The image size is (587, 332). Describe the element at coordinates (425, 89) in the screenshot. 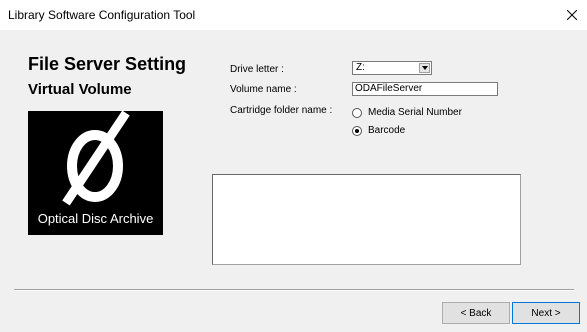

I see `volume-name-input: ODAFileServer` at that location.